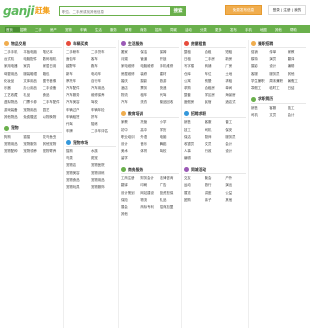 This screenshot has height=334, width=320. What do you see at coordinates (235, 193) in the screenshot?
I see `category-link: 公益` at bounding box center [235, 193].